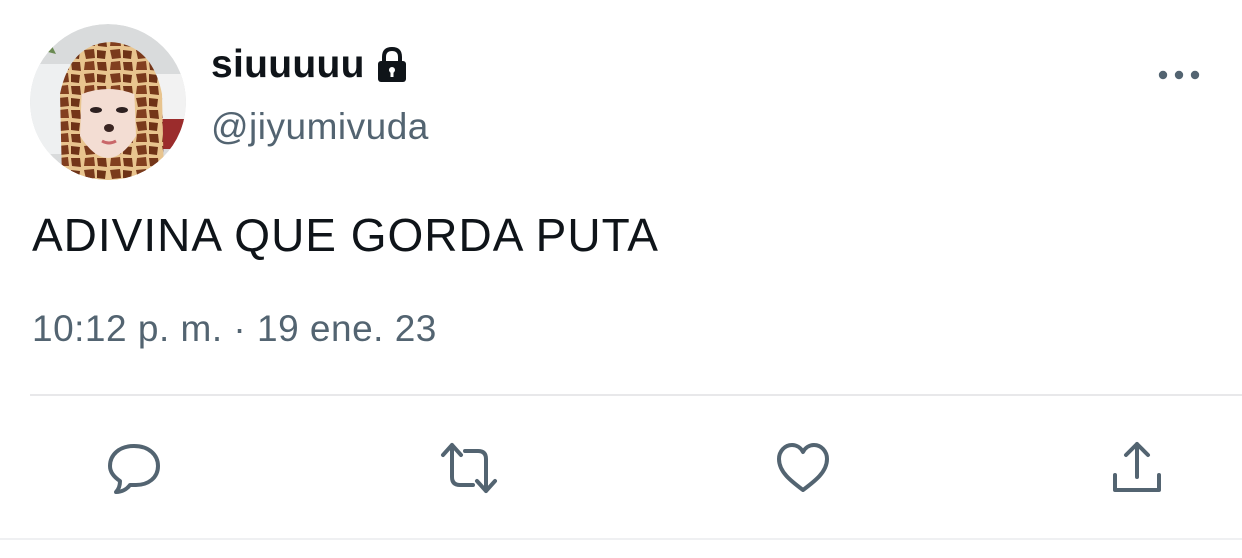 The width and height of the screenshot is (1242, 558). I want to click on user-handle: @jiyumivuda, so click(320, 127).